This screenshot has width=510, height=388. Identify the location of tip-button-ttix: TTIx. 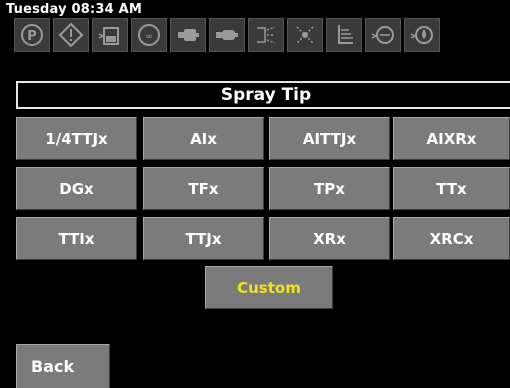
(76, 238).